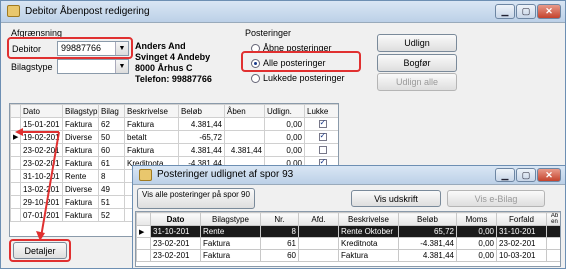  What do you see at coordinates (145, 175) in the screenshot?
I see `popup-app-icon` at bounding box center [145, 175].